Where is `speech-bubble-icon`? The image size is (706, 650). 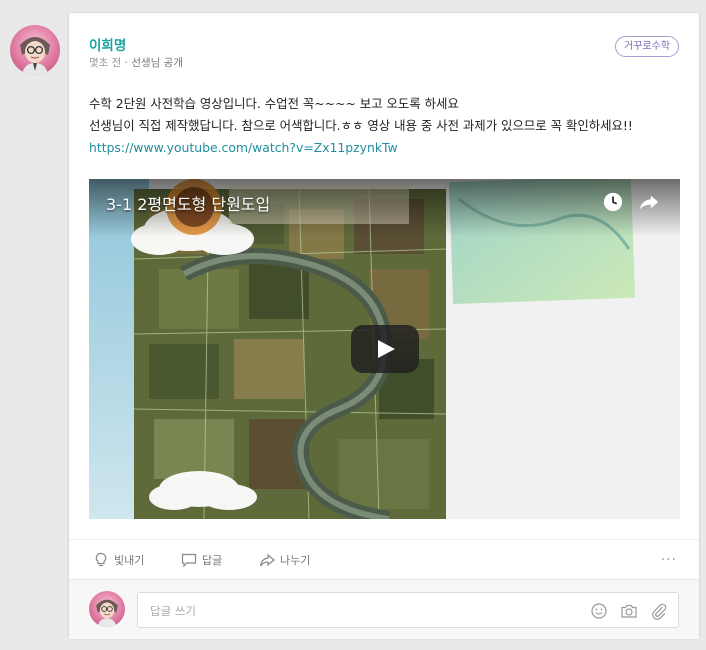 speech-bubble-icon is located at coordinates (189, 560).